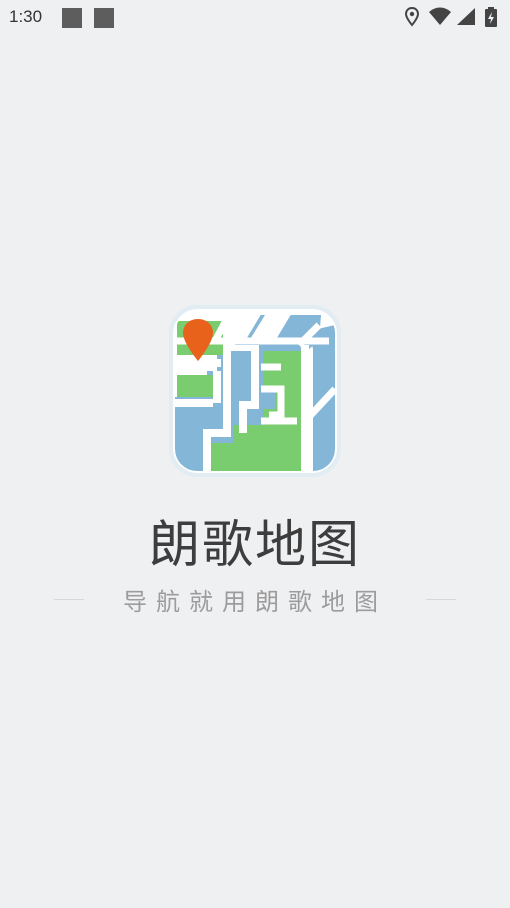 This screenshot has height=908, width=510. Describe the element at coordinates (466, 16) in the screenshot. I see `signal-icon` at that location.